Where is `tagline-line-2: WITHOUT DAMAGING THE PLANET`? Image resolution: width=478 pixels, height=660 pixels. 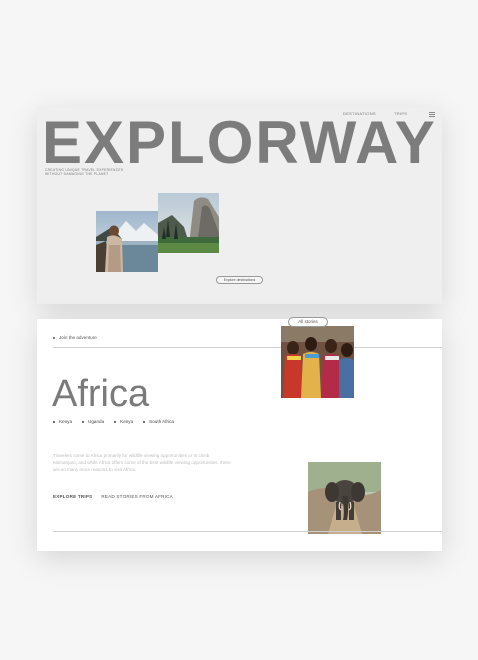
tagline-line-2: WITHOUT DAMAGING THE PLANET is located at coordinates (77, 174).